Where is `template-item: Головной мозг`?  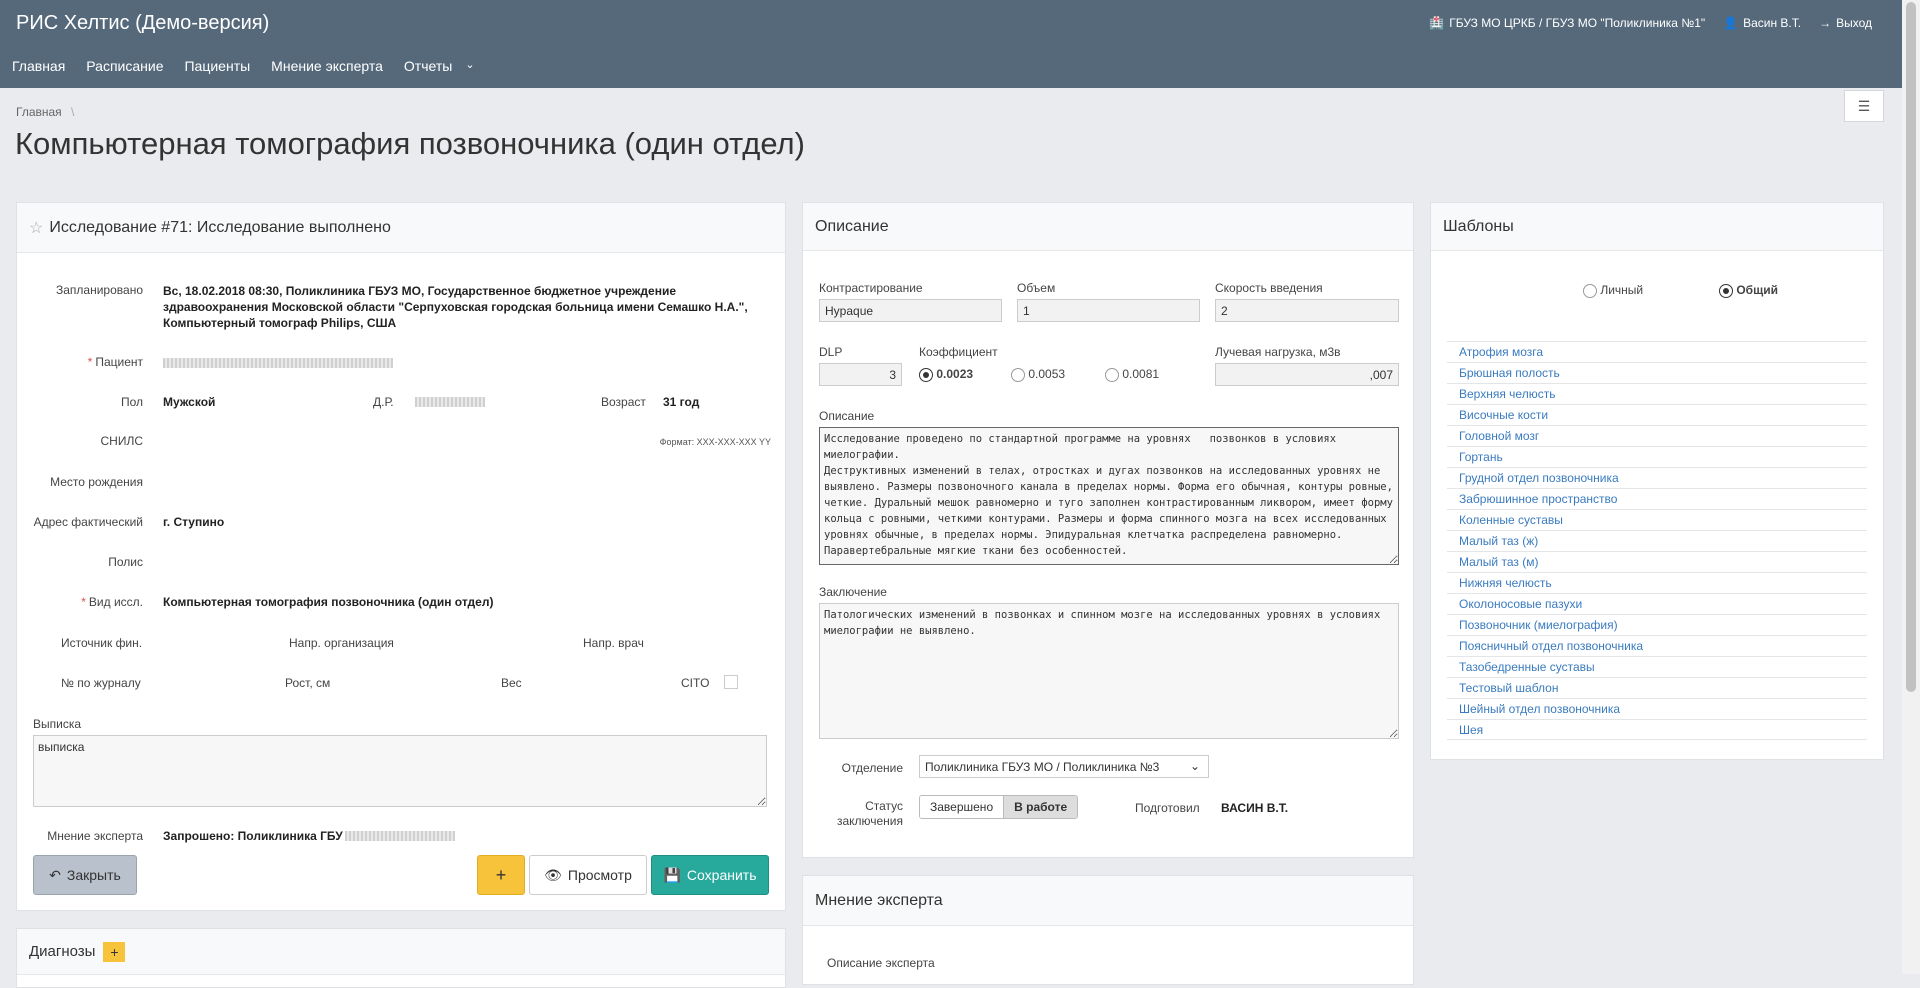
template-item: Головной мозг is located at coordinates (1657, 435).